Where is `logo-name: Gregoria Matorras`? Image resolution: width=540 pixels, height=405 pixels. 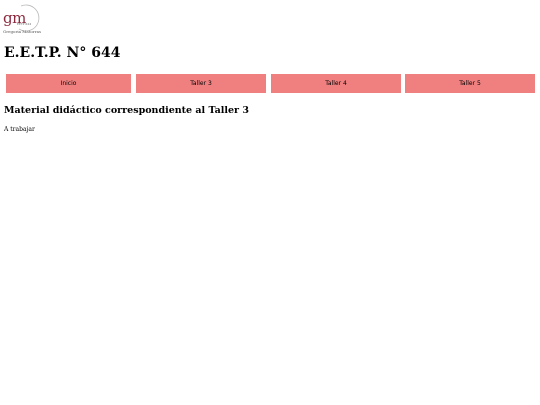 logo-name: Gregoria Matorras is located at coordinates (22, 31).